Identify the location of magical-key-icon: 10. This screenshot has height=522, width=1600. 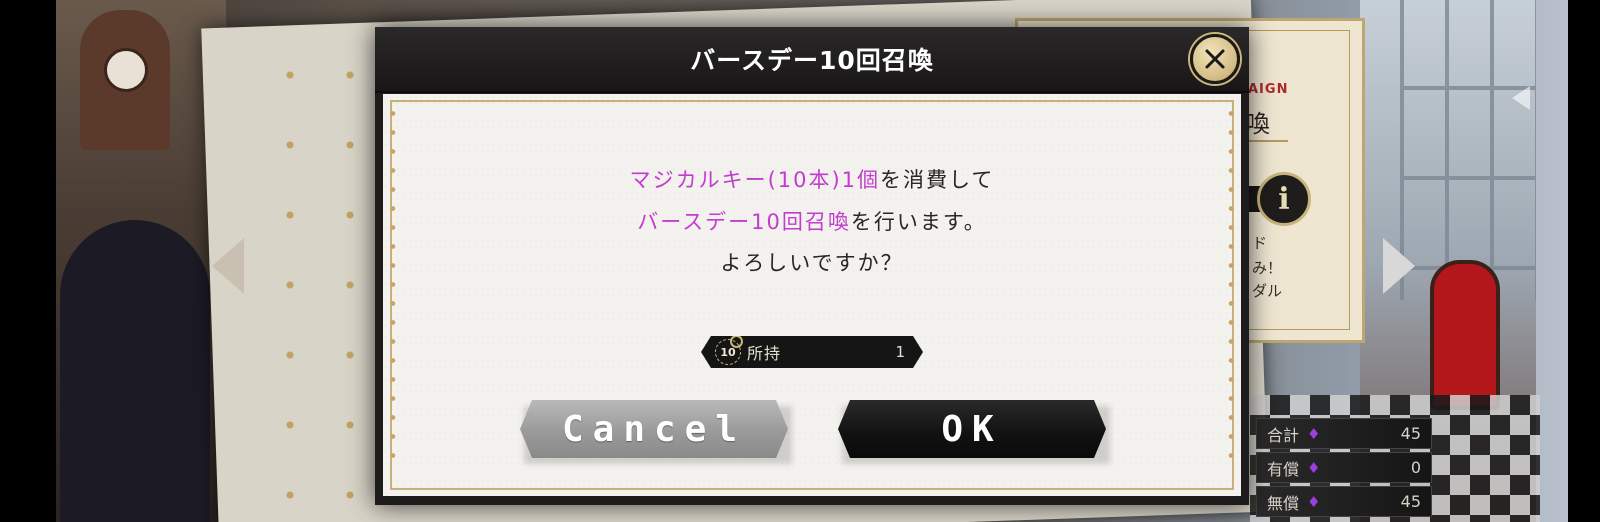
(728, 352).